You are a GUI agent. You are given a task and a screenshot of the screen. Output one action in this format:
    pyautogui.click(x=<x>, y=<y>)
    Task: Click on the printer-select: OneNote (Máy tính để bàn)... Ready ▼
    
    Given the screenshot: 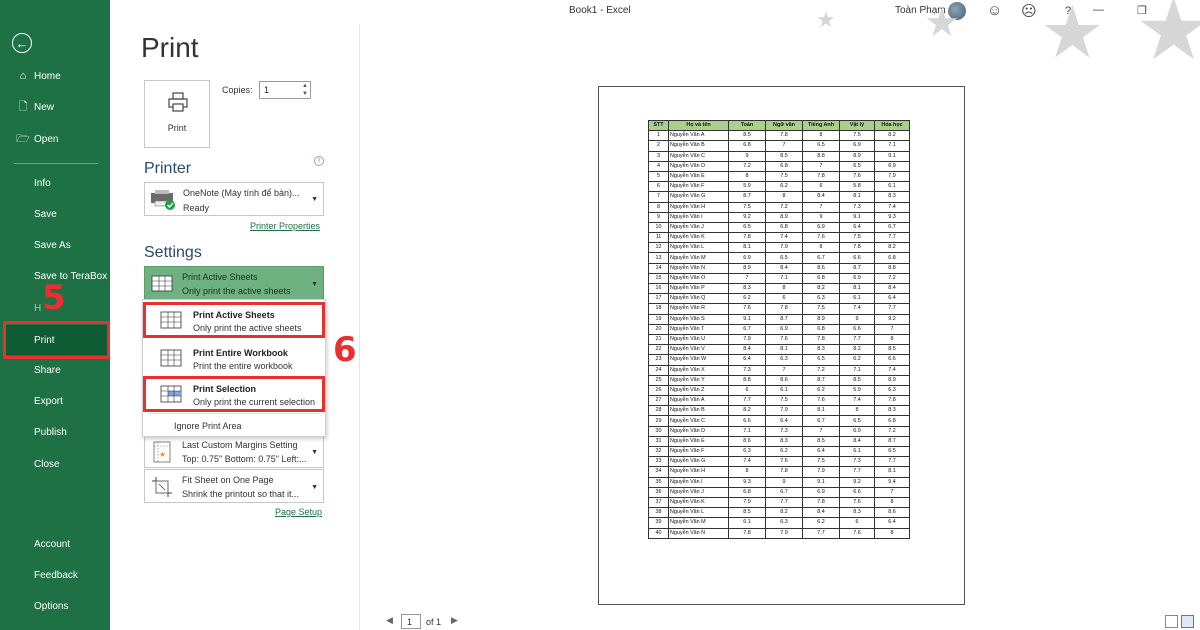 What is the action you would take?
    pyautogui.click(x=234, y=199)
    